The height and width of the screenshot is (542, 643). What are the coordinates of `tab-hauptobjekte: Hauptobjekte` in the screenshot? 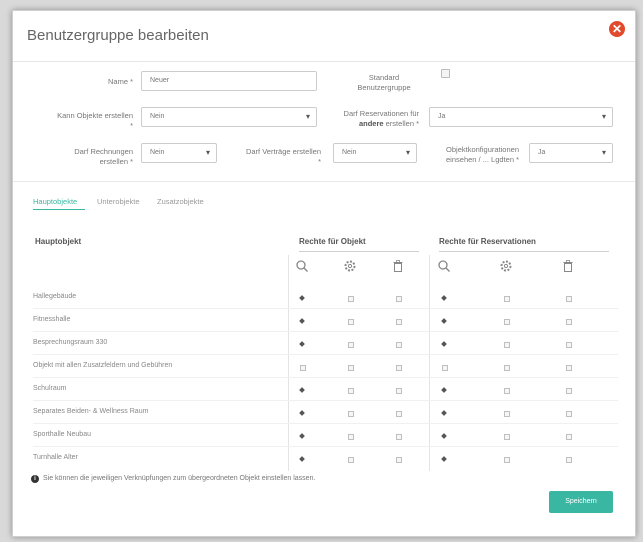 It's located at (55, 201).